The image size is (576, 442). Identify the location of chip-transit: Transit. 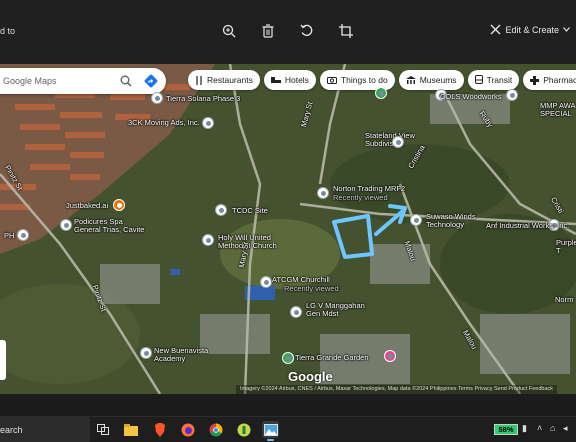
(493, 80).